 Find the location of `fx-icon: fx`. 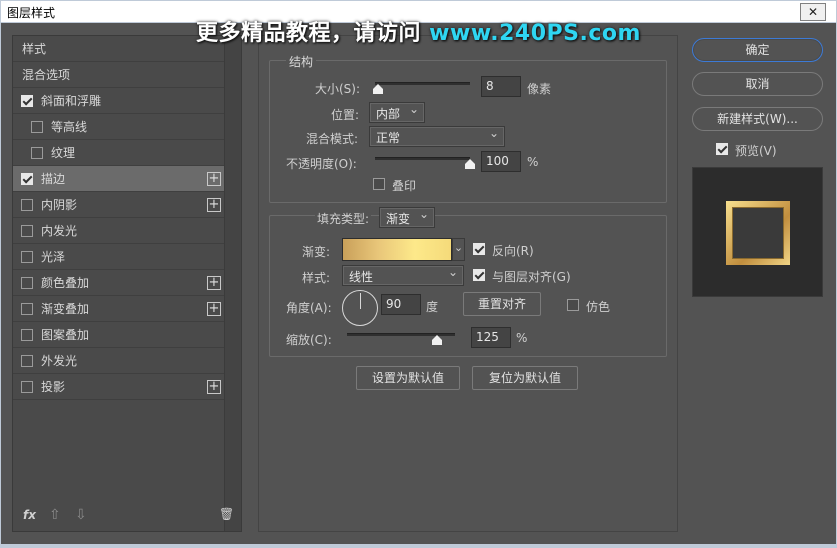

fx-icon: fx is located at coordinates (29, 515).